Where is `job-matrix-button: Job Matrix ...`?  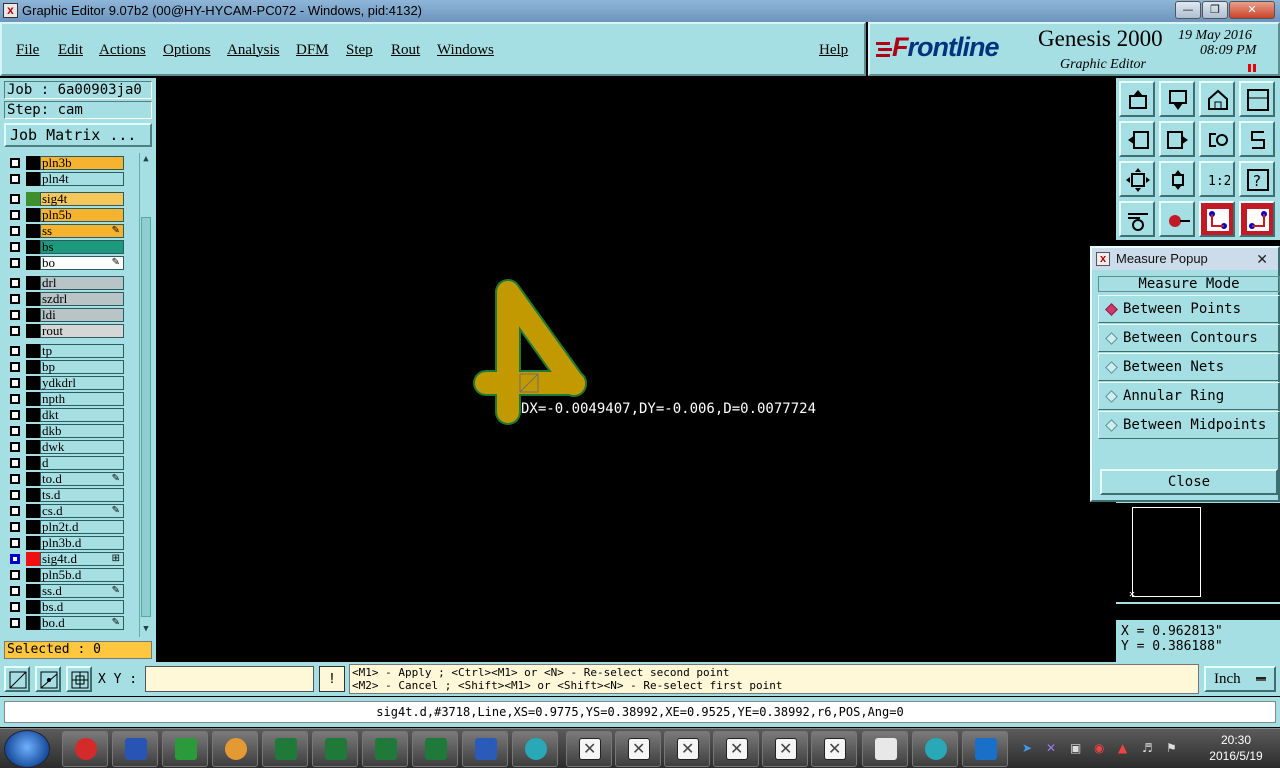
job-matrix-button: Job Matrix ... is located at coordinates (78, 135).